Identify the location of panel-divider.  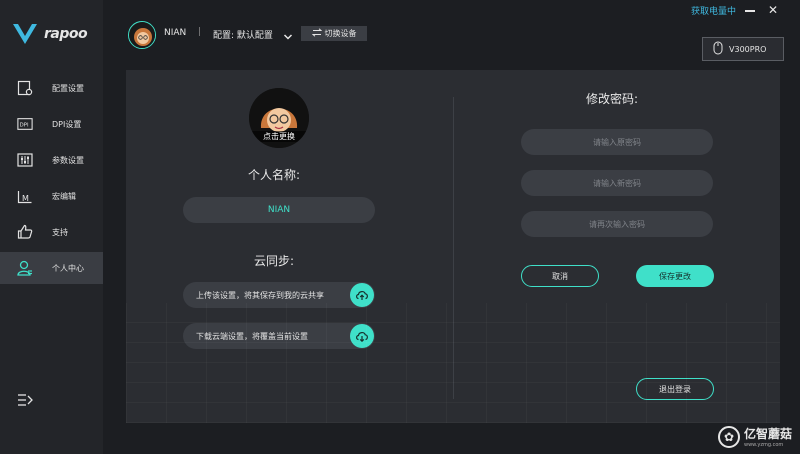
(453, 248).